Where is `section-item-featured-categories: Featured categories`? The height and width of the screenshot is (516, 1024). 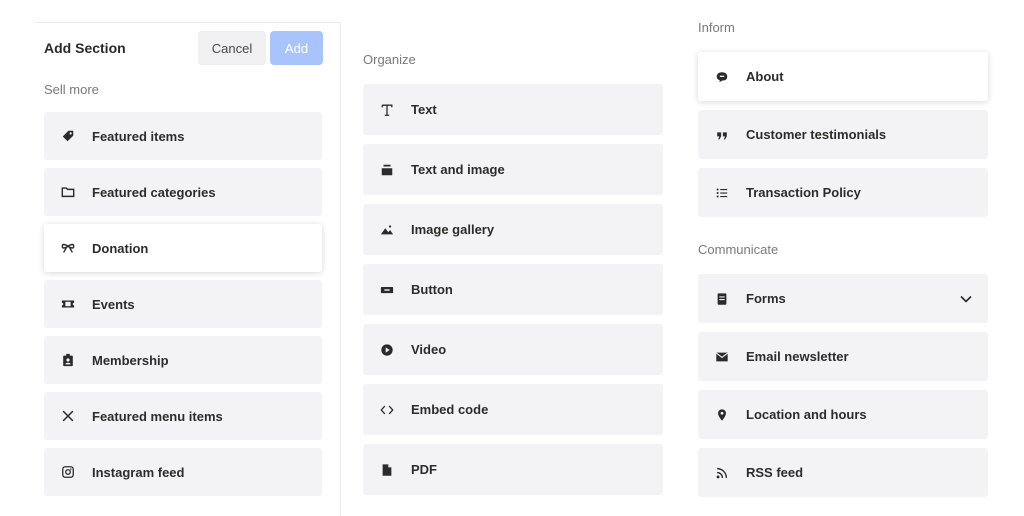
section-item-featured-categories: Featured categories is located at coordinates (183, 192).